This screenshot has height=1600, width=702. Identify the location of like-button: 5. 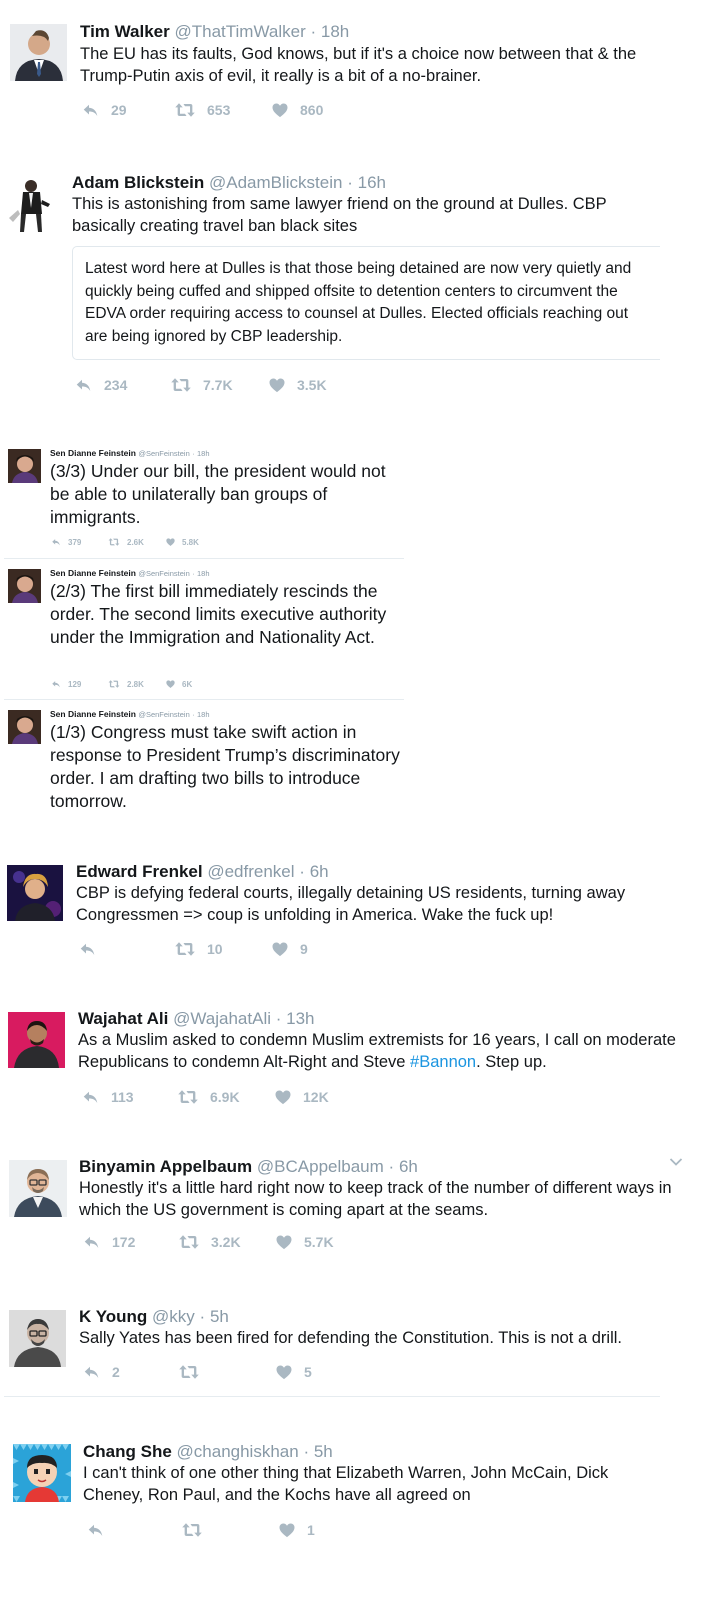
(293, 1372).